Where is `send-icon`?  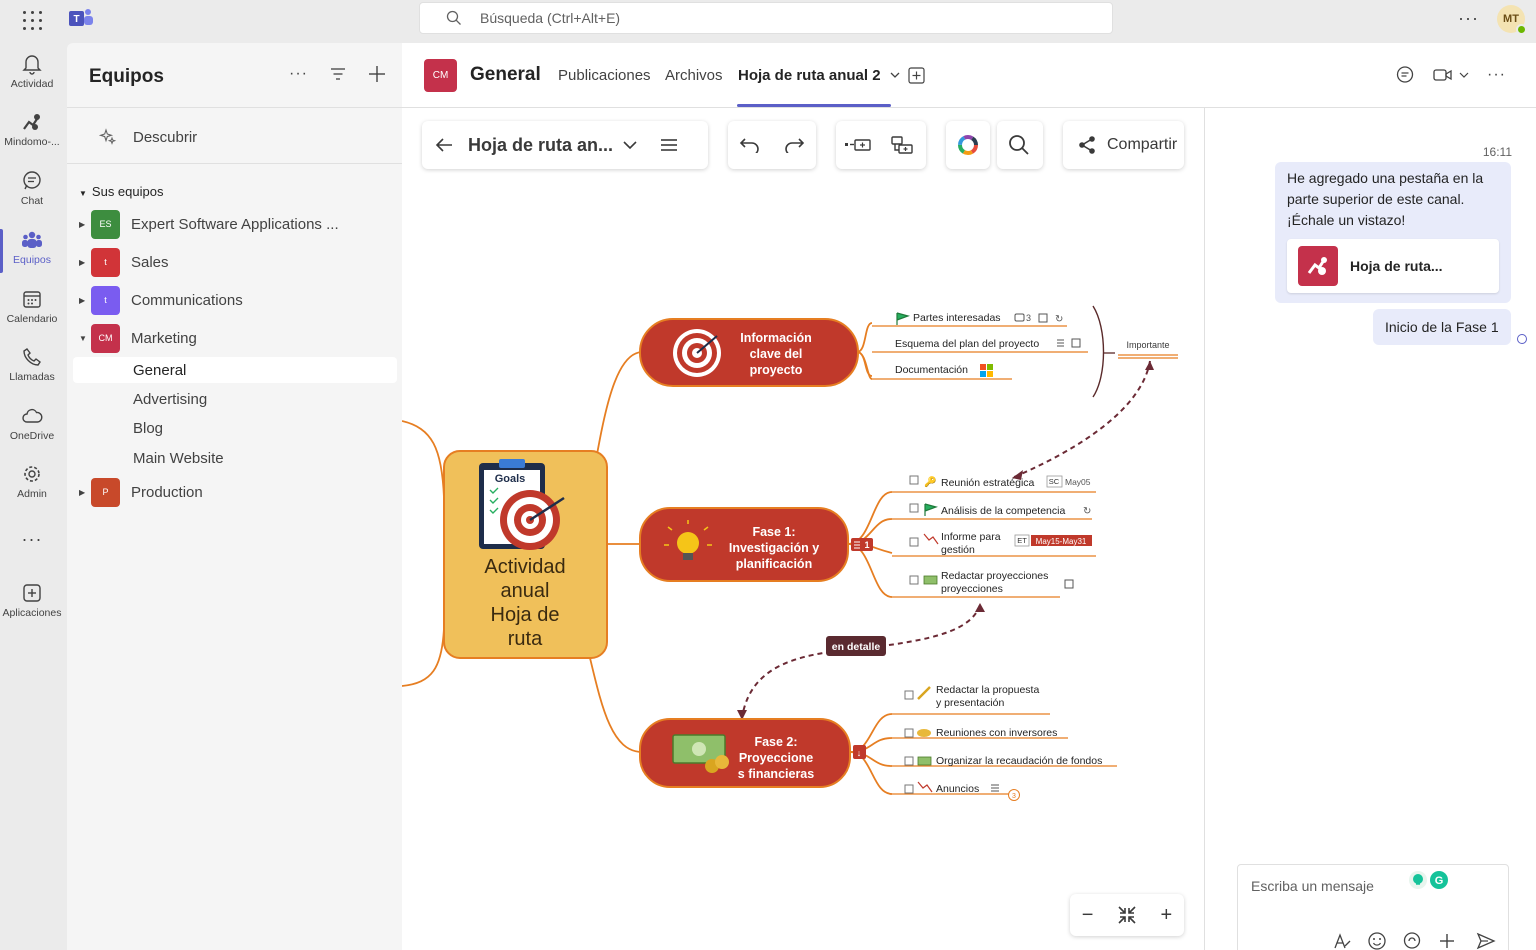
send-icon is located at coordinates (1486, 940).